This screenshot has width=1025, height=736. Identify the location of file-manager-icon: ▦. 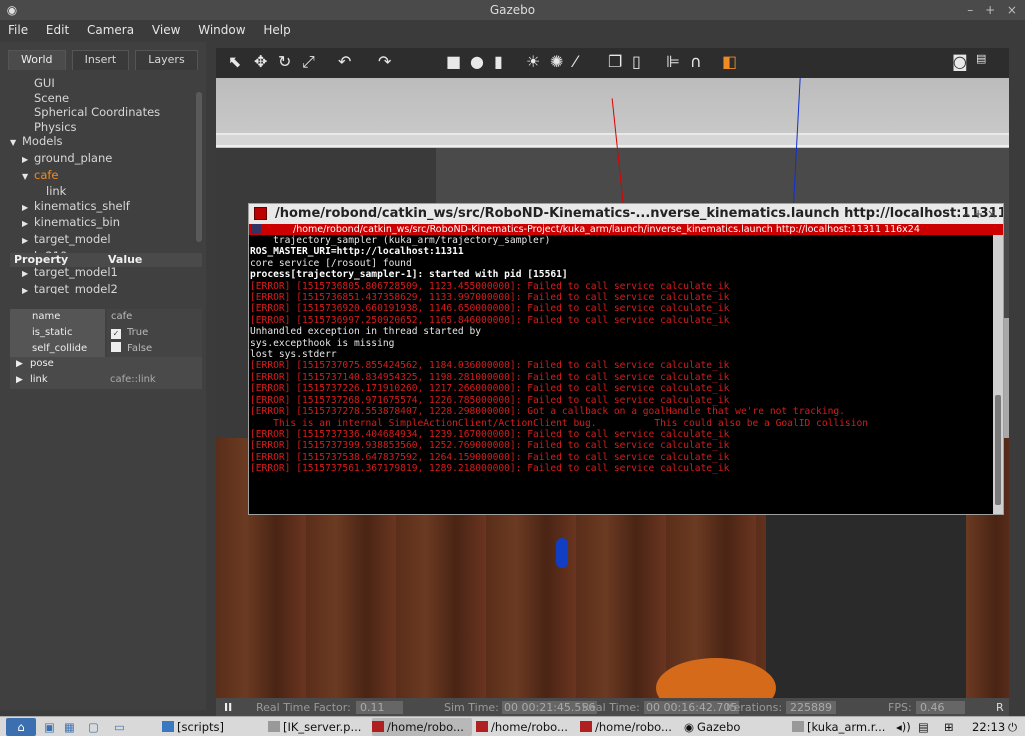
(69, 727).